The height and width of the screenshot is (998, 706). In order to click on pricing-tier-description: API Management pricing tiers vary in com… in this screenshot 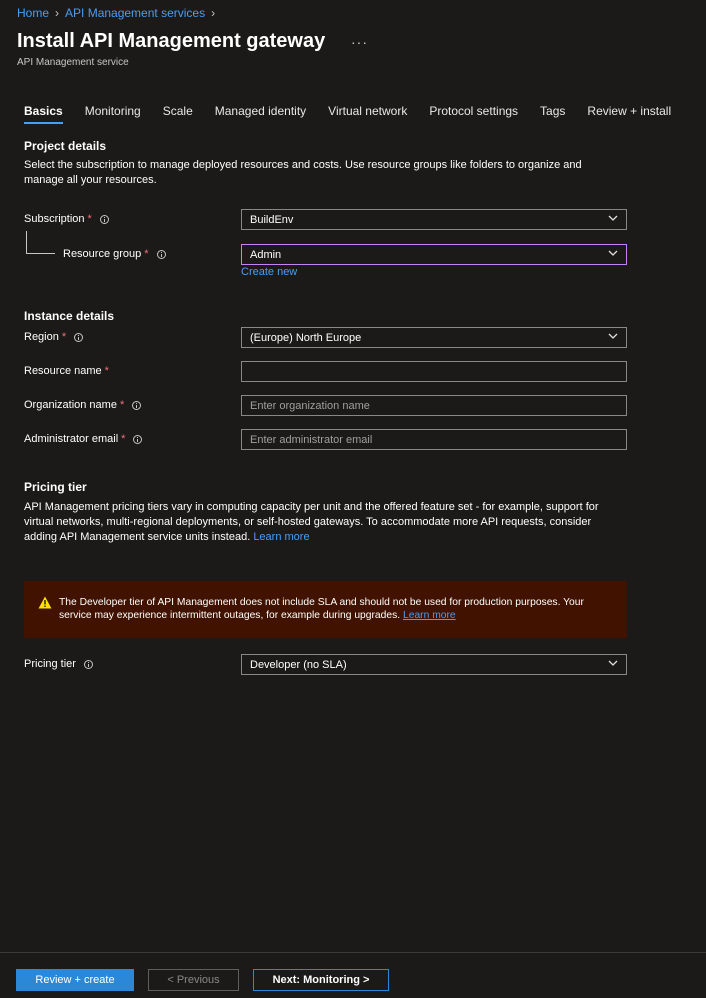, I will do `click(319, 522)`.